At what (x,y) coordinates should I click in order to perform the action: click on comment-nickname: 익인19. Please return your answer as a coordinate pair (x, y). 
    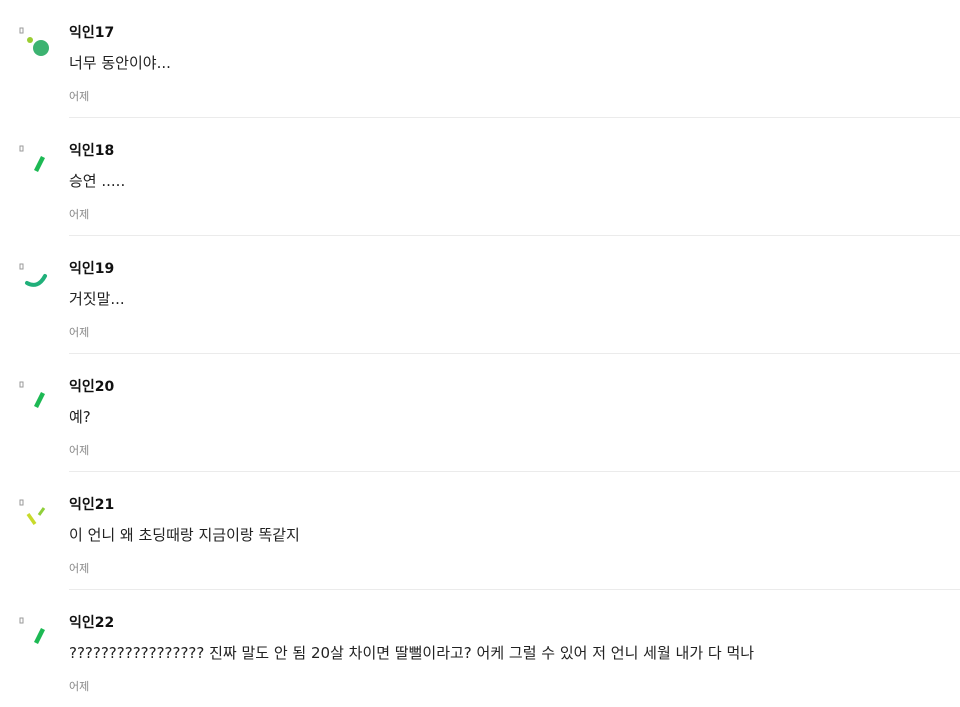
    Looking at the image, I should click on (91, 269).